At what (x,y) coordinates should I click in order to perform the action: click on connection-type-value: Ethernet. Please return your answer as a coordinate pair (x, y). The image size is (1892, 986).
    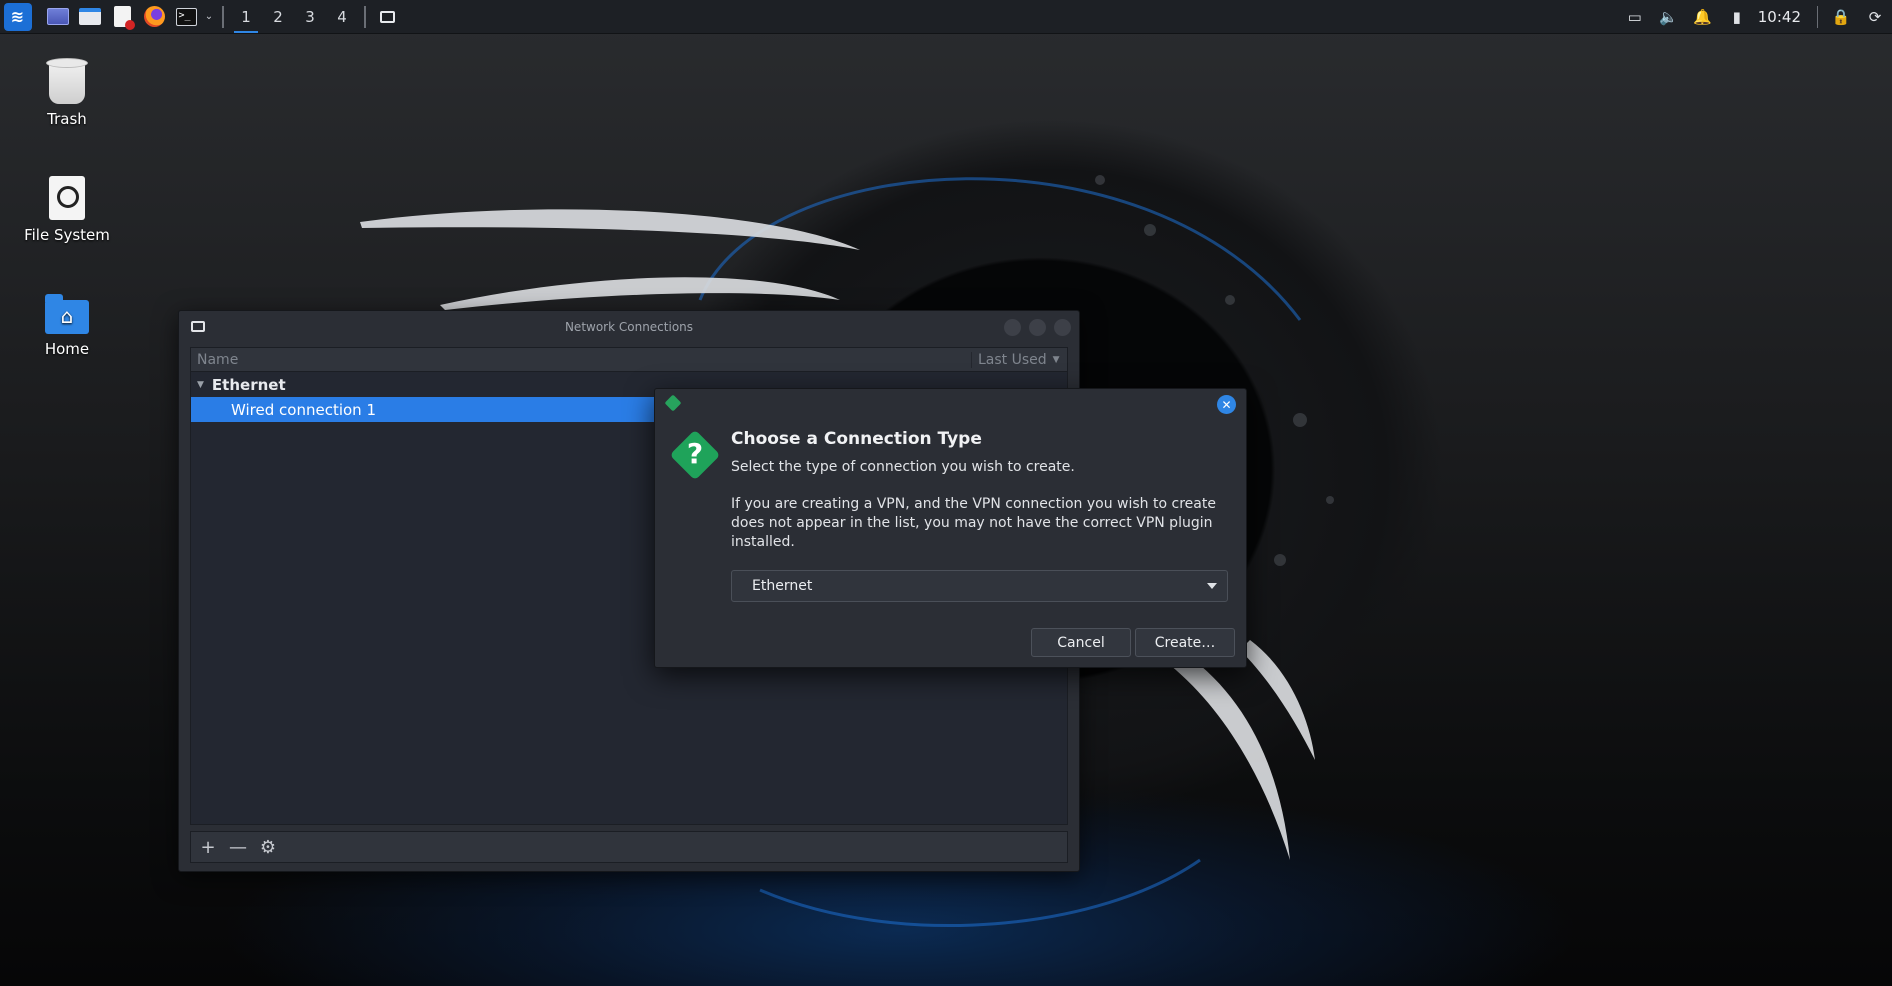
    Looking at the image, I should click on (782, 586).